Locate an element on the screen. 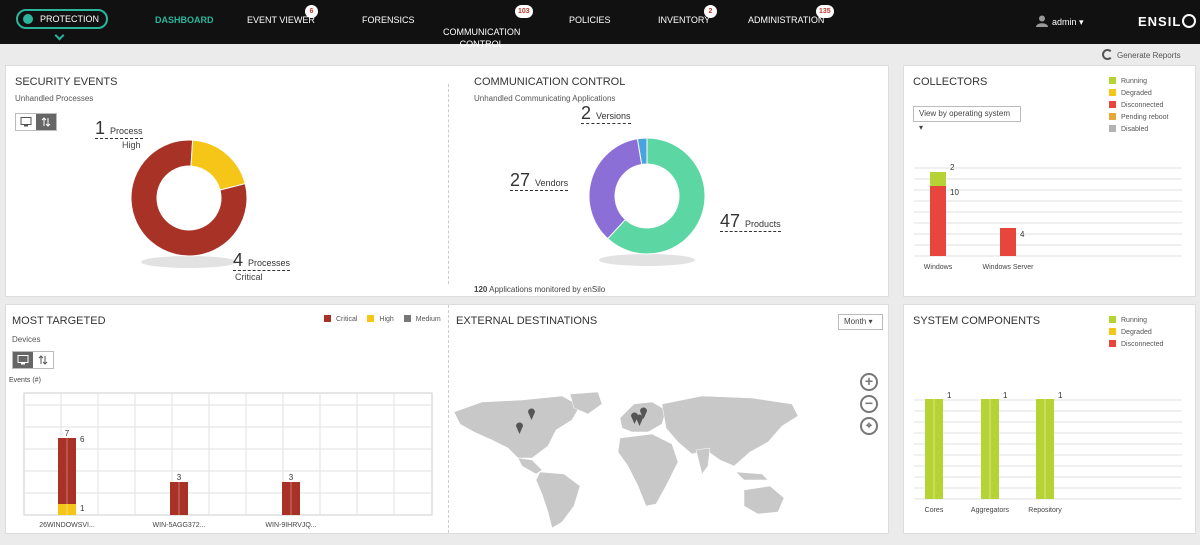 Image resolution: width=1200 pixels, height=545 pixels. sort-arrows-icon is located at coordinates (43, 360).